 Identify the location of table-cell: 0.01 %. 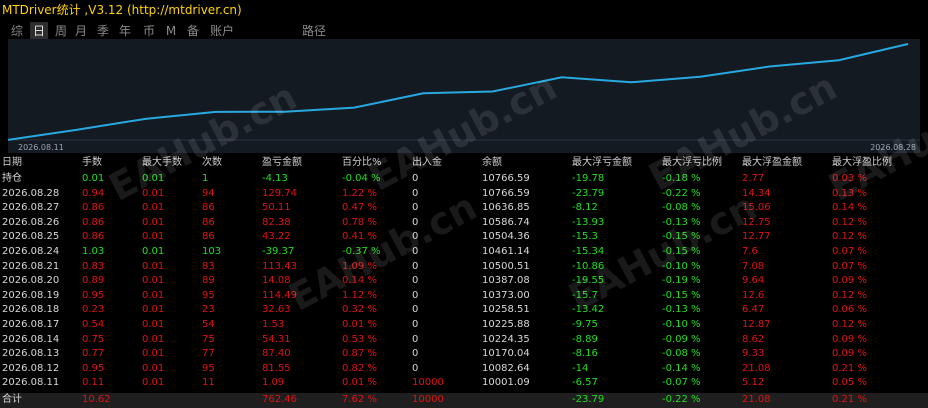
(359, 383).